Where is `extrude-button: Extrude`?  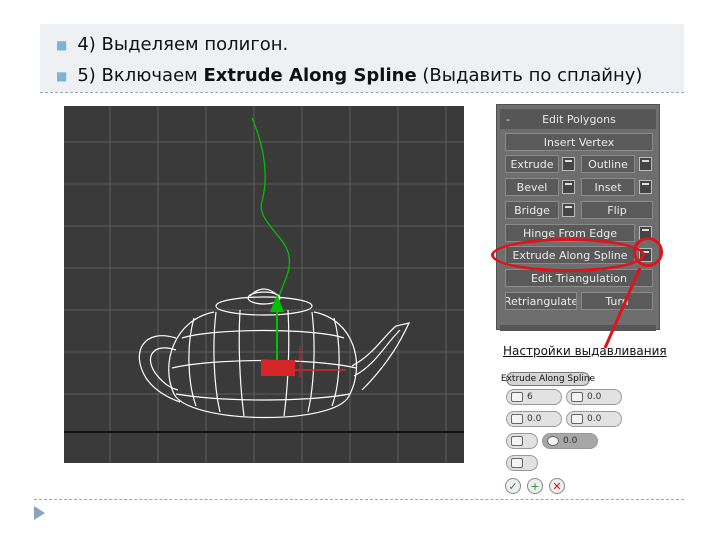 extrude-button: Extrude is located at coordinates (532, 164).